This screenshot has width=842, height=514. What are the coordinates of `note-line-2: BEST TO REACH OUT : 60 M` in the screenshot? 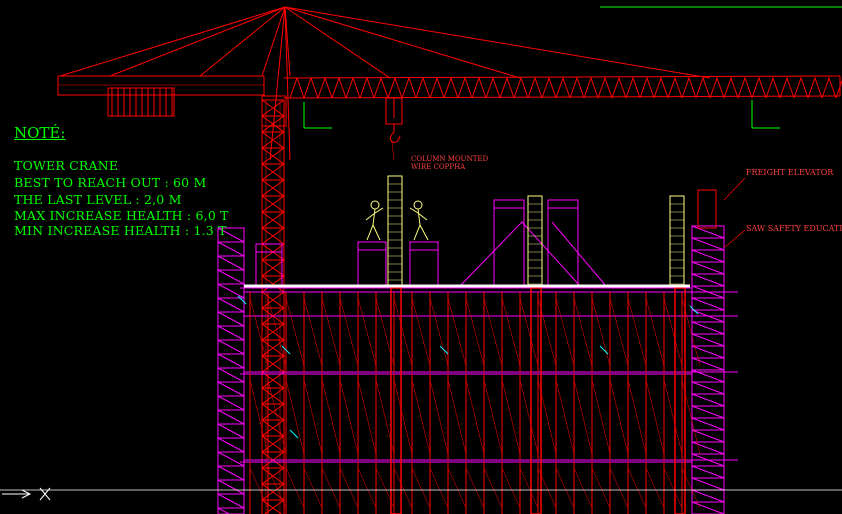 It's located at (110, 182).